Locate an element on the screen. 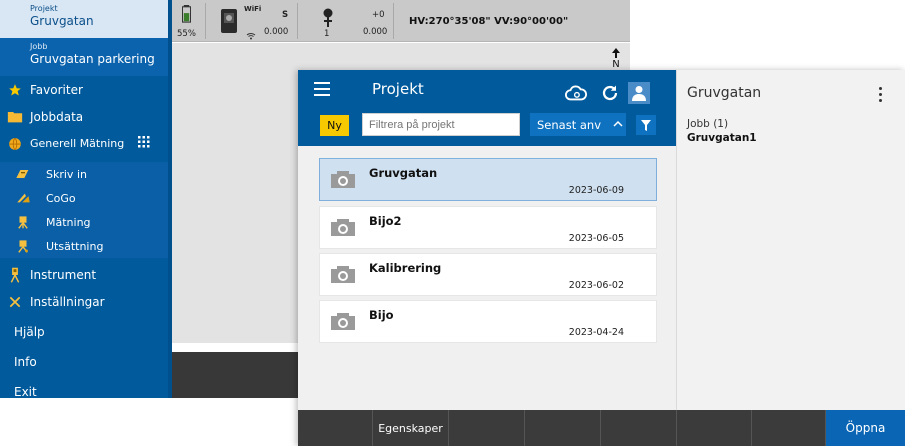 The image size is (905, 446). sidebar-item-label: Inställningar is located at coordinates (67, 301).